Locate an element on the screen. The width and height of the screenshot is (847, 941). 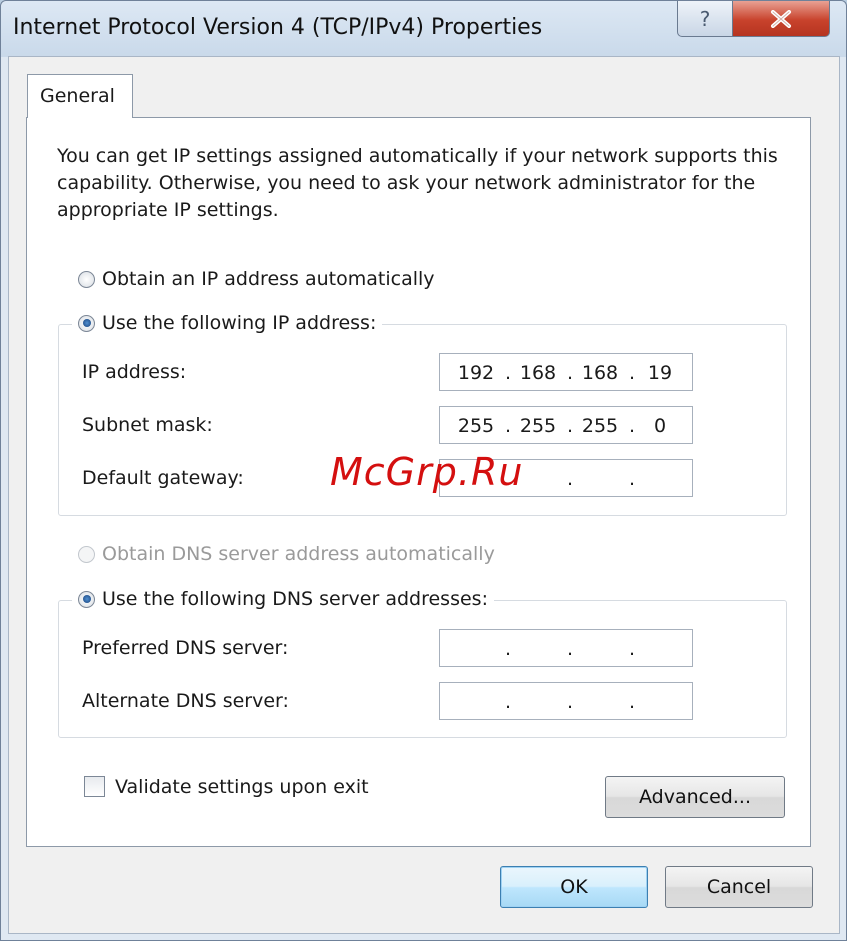
cancel-button-label: Cancel is located at coordinates (739, 887).